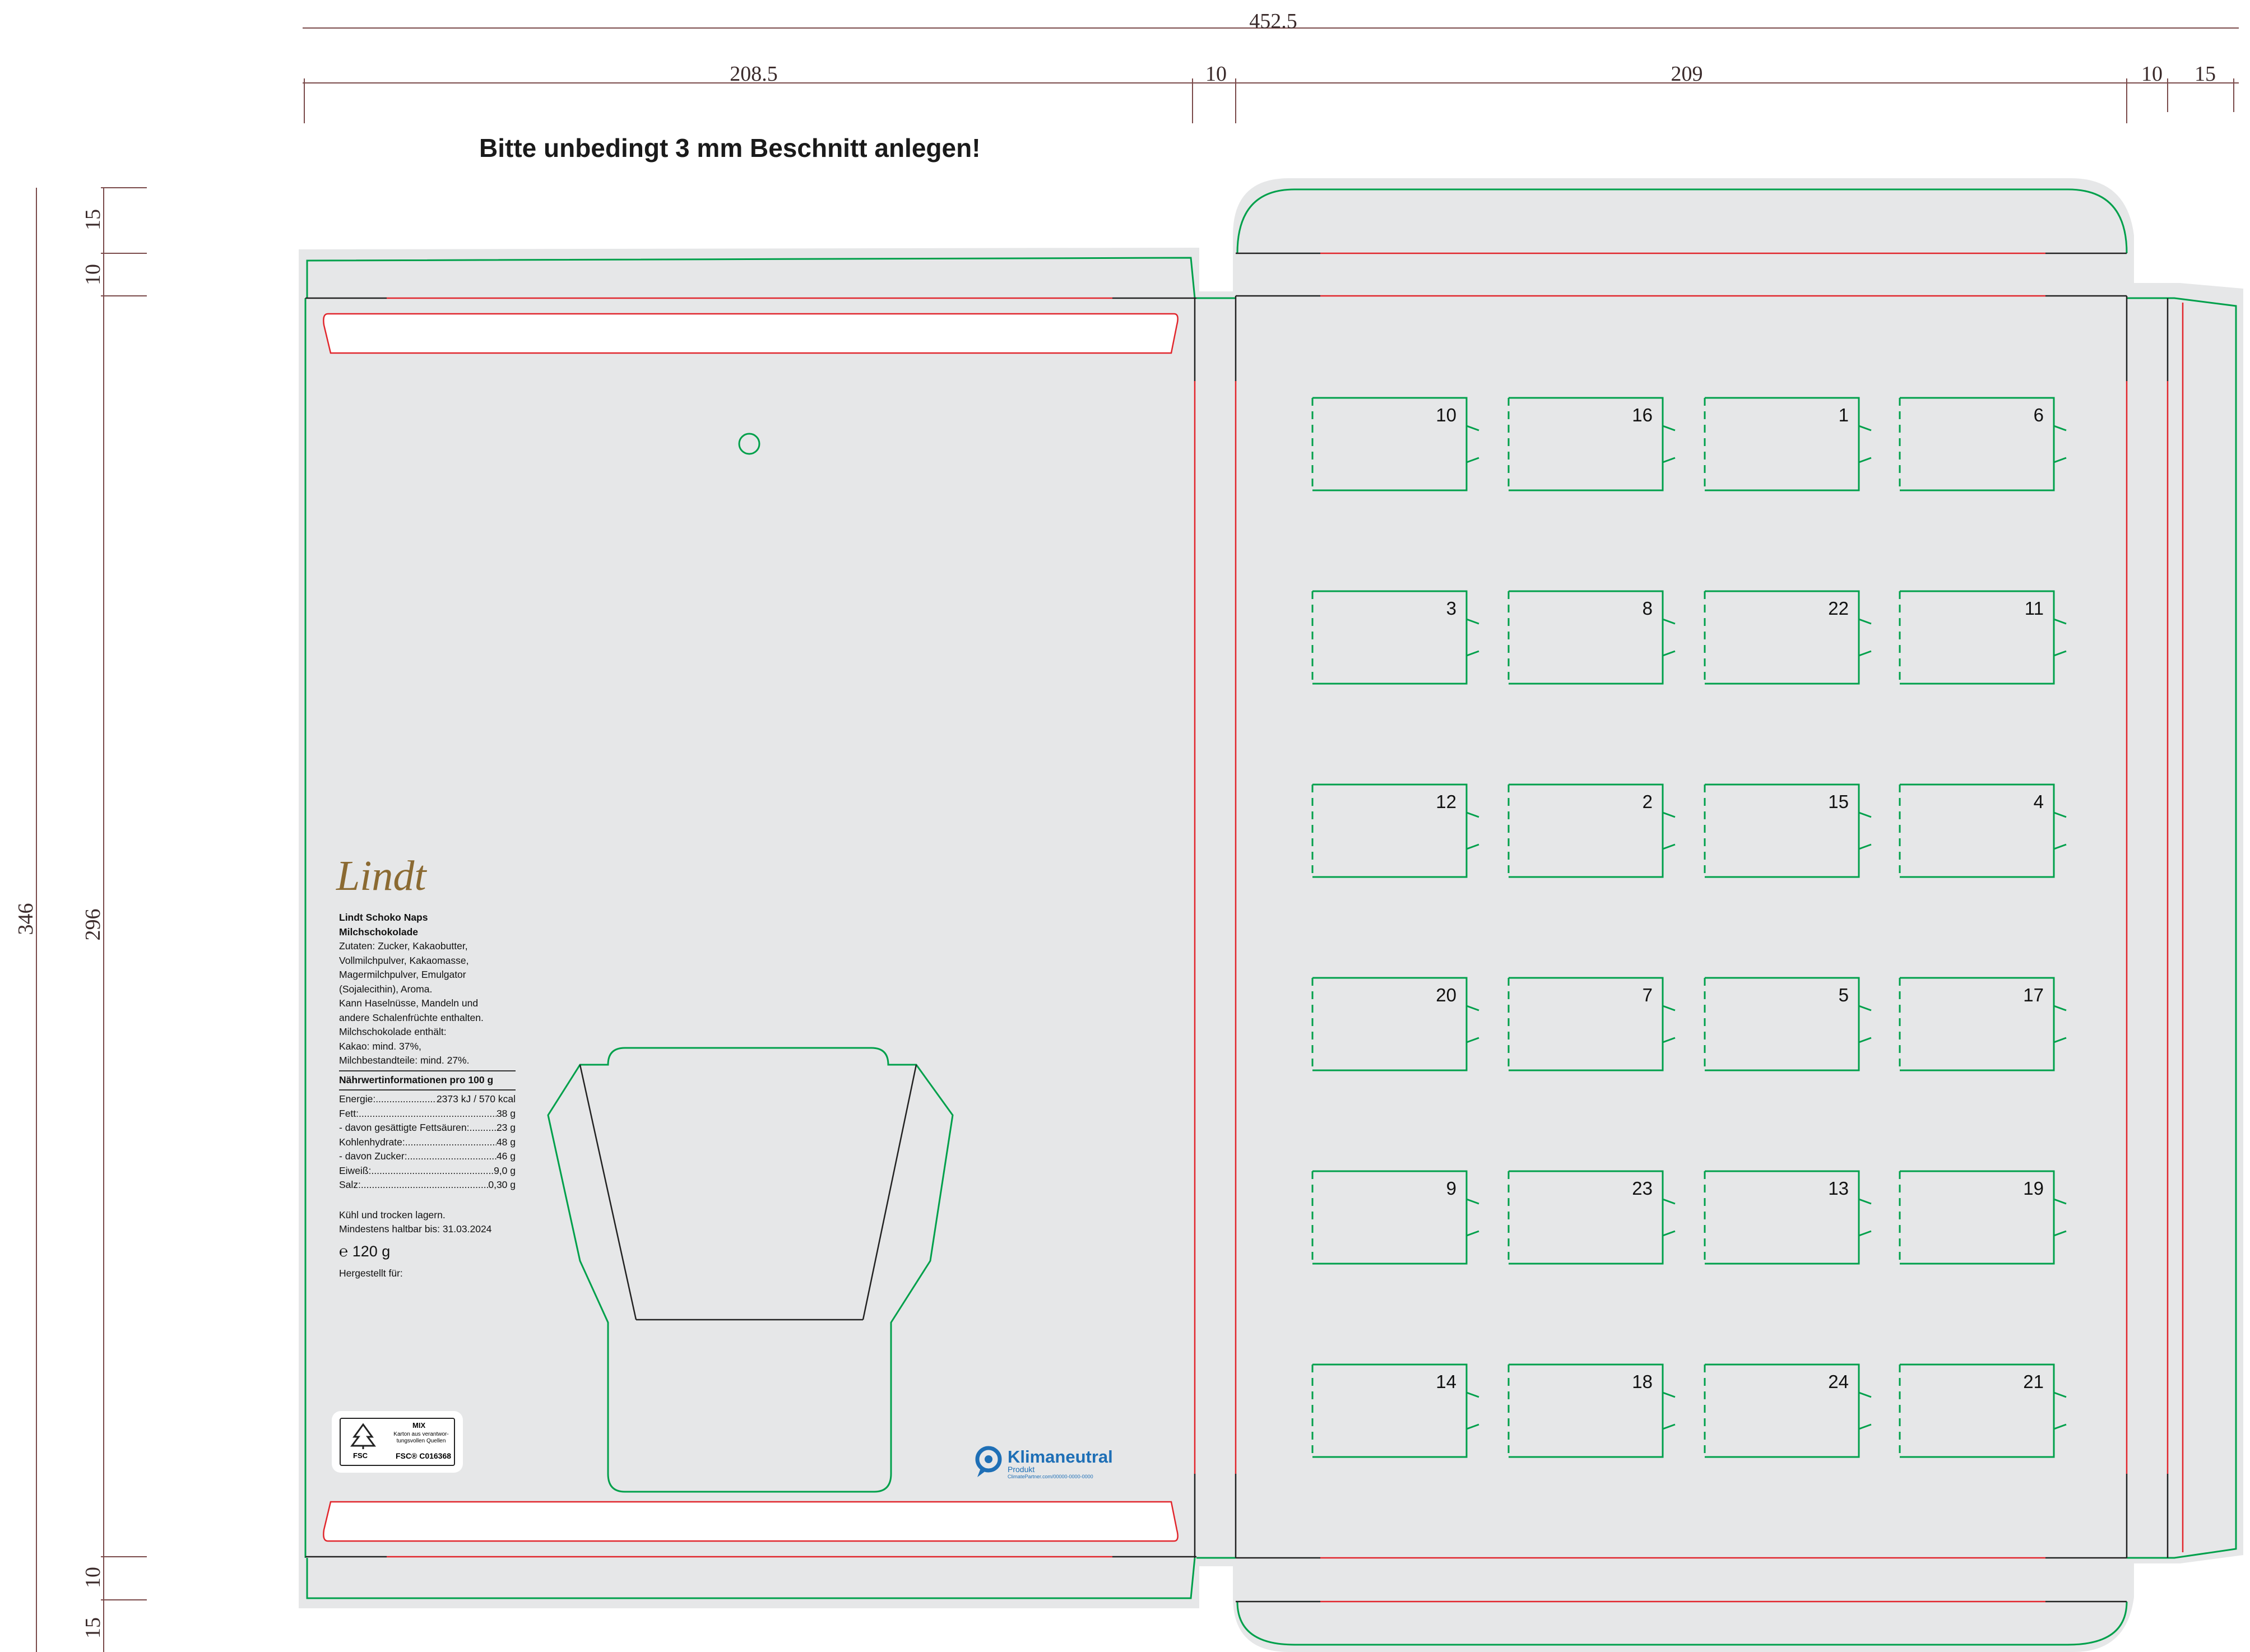 This screenshot has width=2250, height=1652. Describe the element at coordinates (360, 1455) in the screenshot. I see `fsc-logo-text: FSC` at that location.